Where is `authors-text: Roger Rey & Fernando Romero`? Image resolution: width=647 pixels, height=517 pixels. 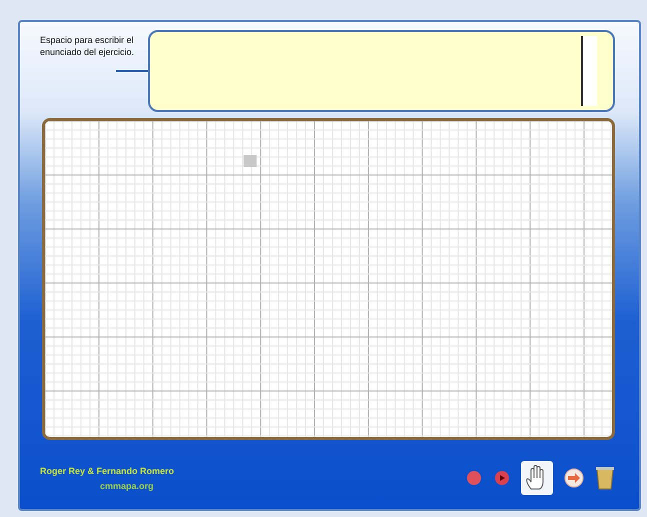
authors-text: Roger Rey & Fernando Romero is located at coordinates (108, 471).